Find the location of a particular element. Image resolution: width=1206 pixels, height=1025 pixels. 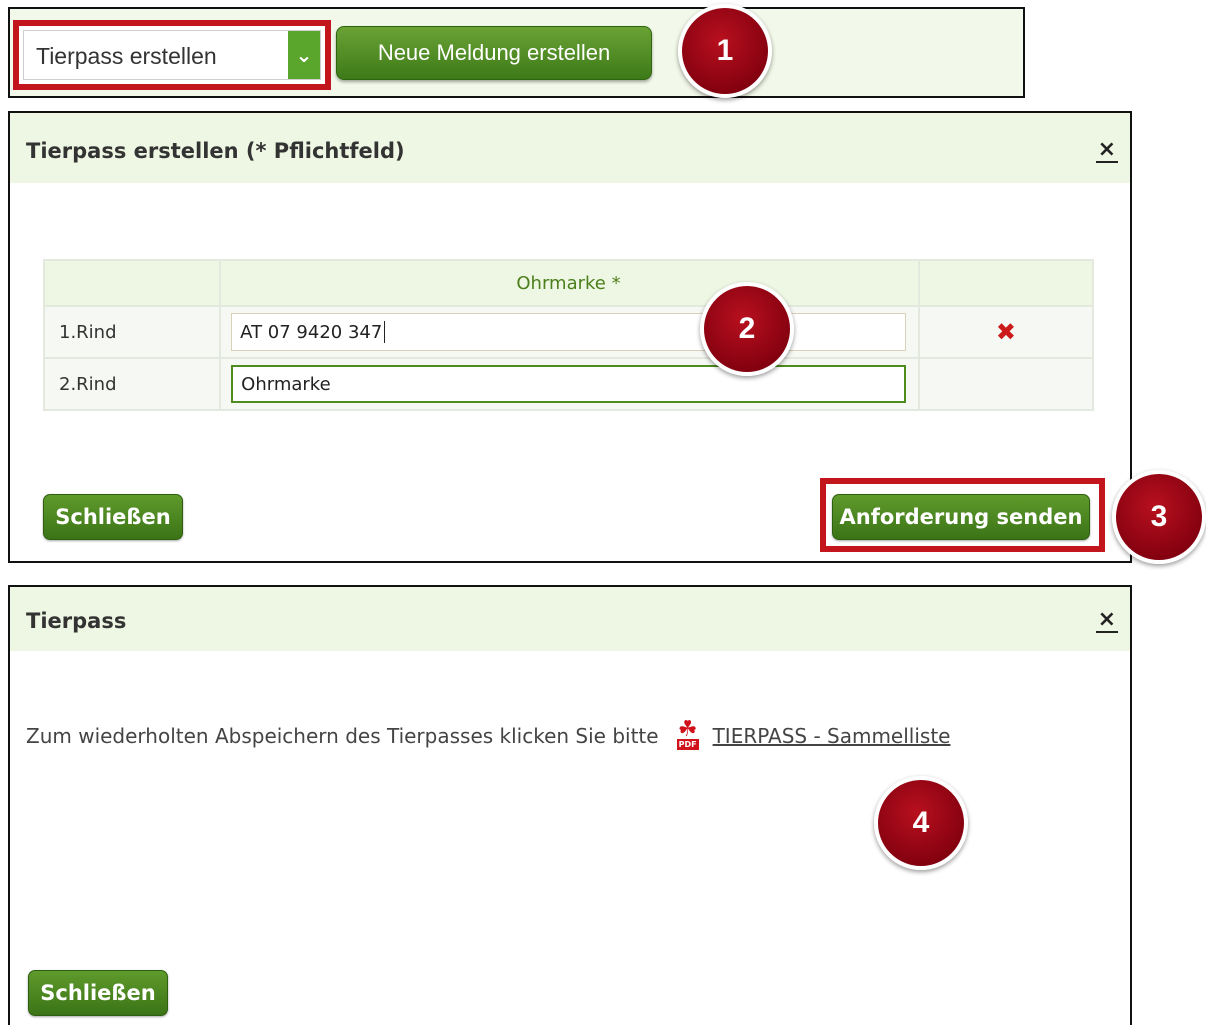

table-row: 1.Rind AT 07 9420 347 ✖ is located at coordinates (568, 332).